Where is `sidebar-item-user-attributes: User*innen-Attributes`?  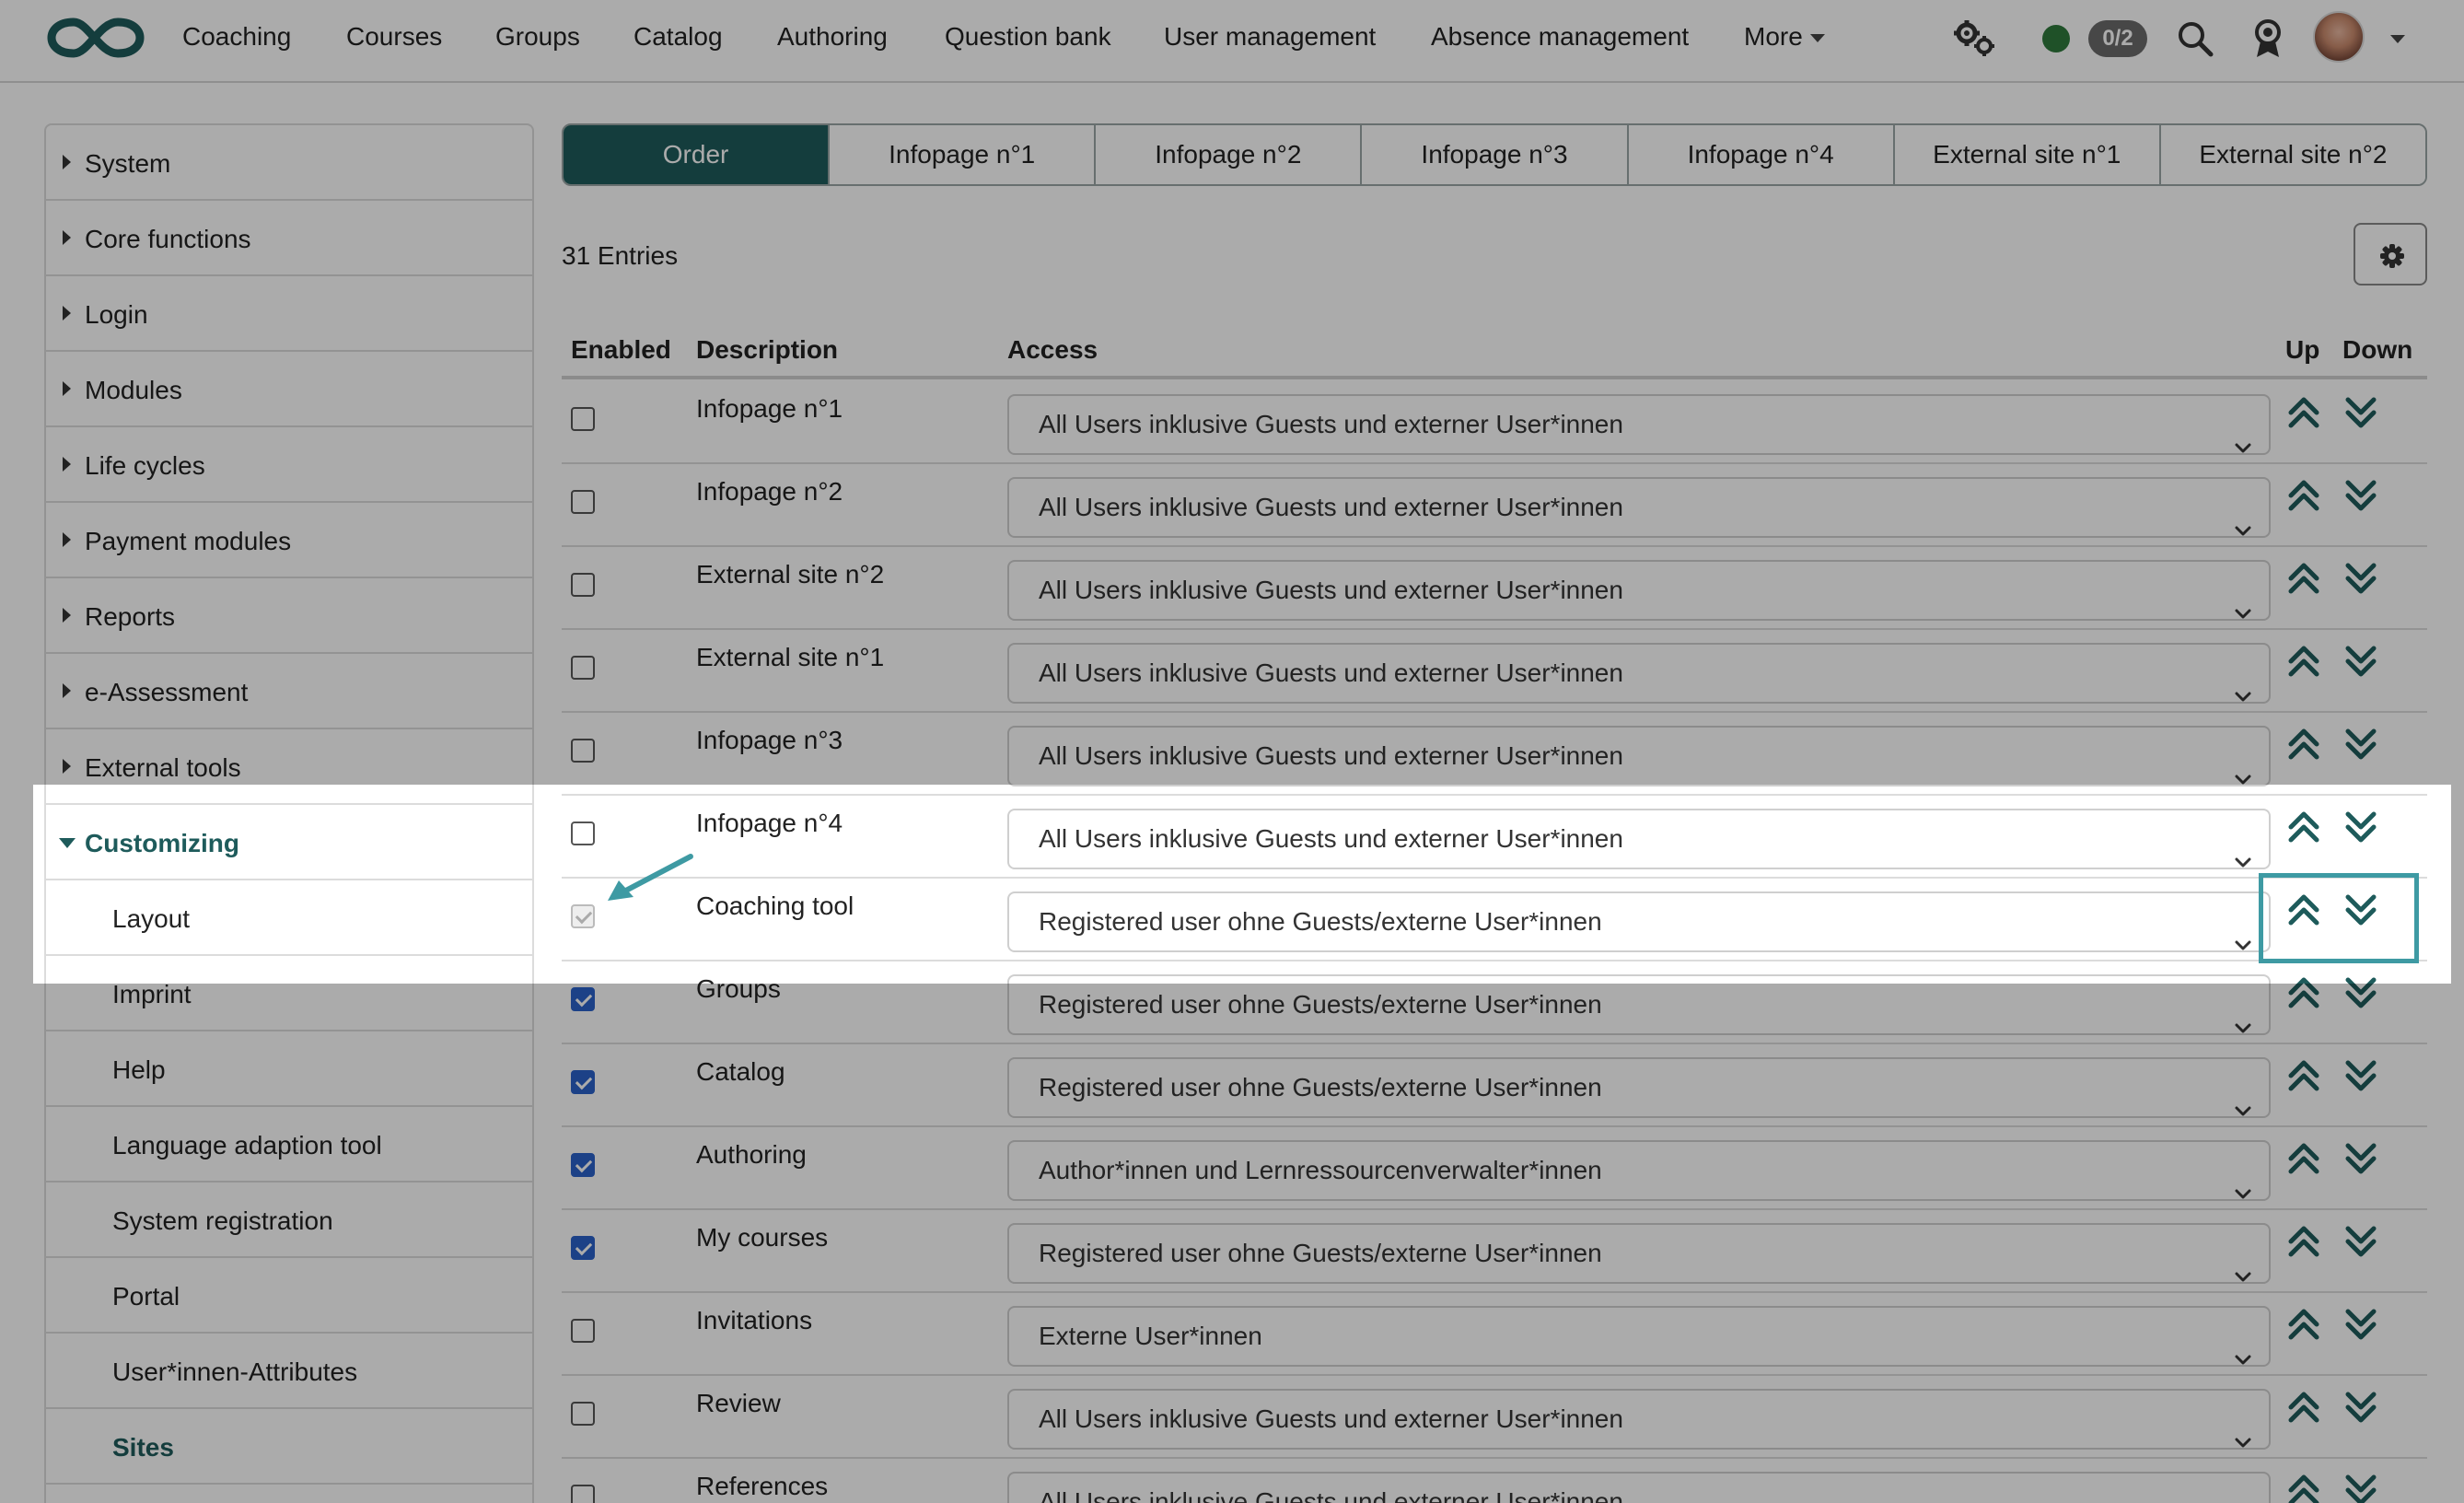 sidebar-item-user-attributes: User*innen-Attributes is located at coordinates (289, 1371).